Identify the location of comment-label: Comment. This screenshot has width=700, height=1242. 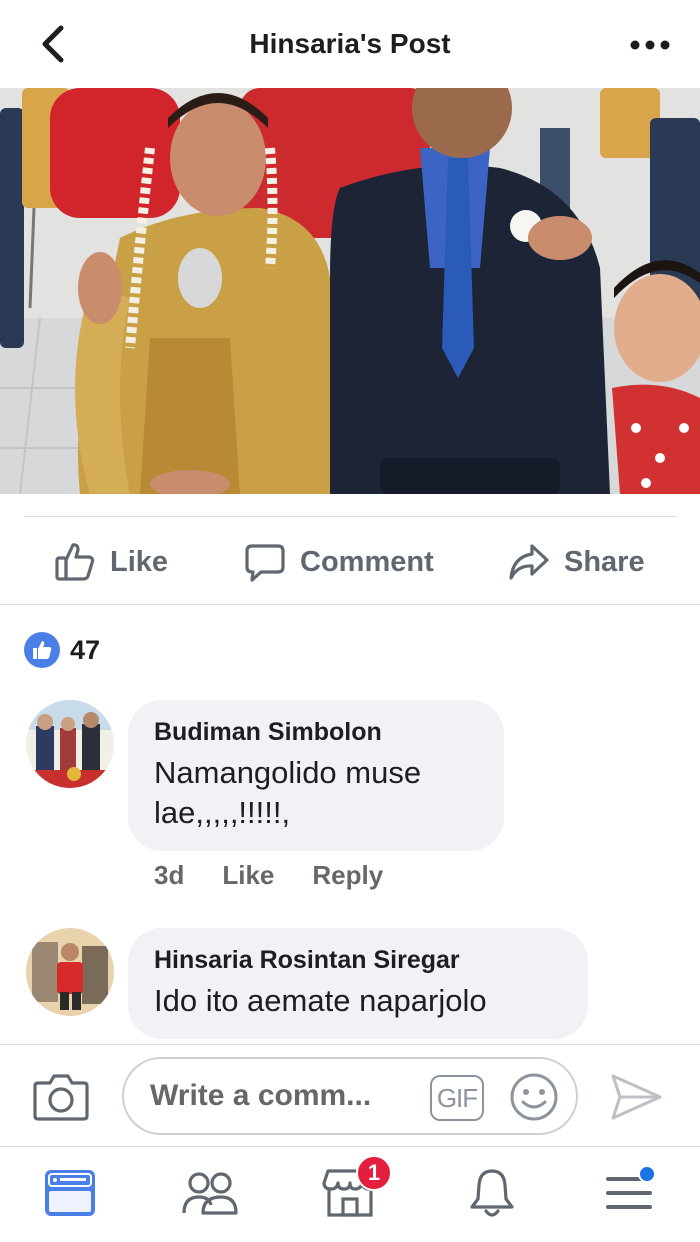
(367, 561).